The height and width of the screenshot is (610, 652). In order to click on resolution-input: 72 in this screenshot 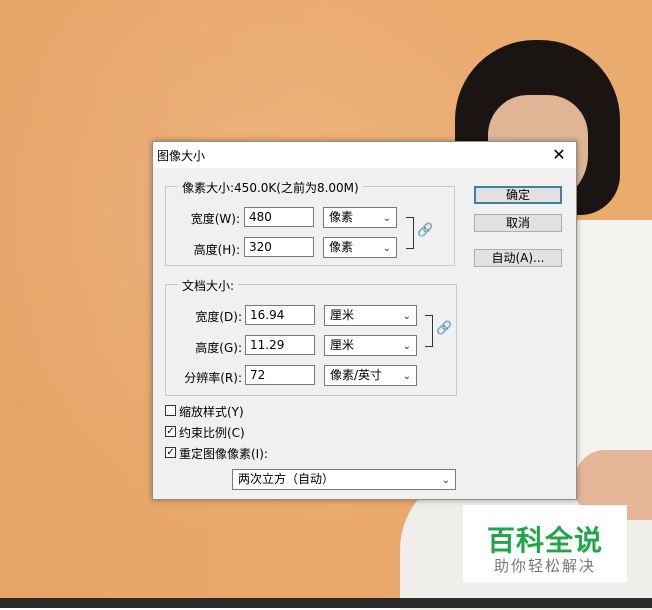, I will do `click(280, 375)`.